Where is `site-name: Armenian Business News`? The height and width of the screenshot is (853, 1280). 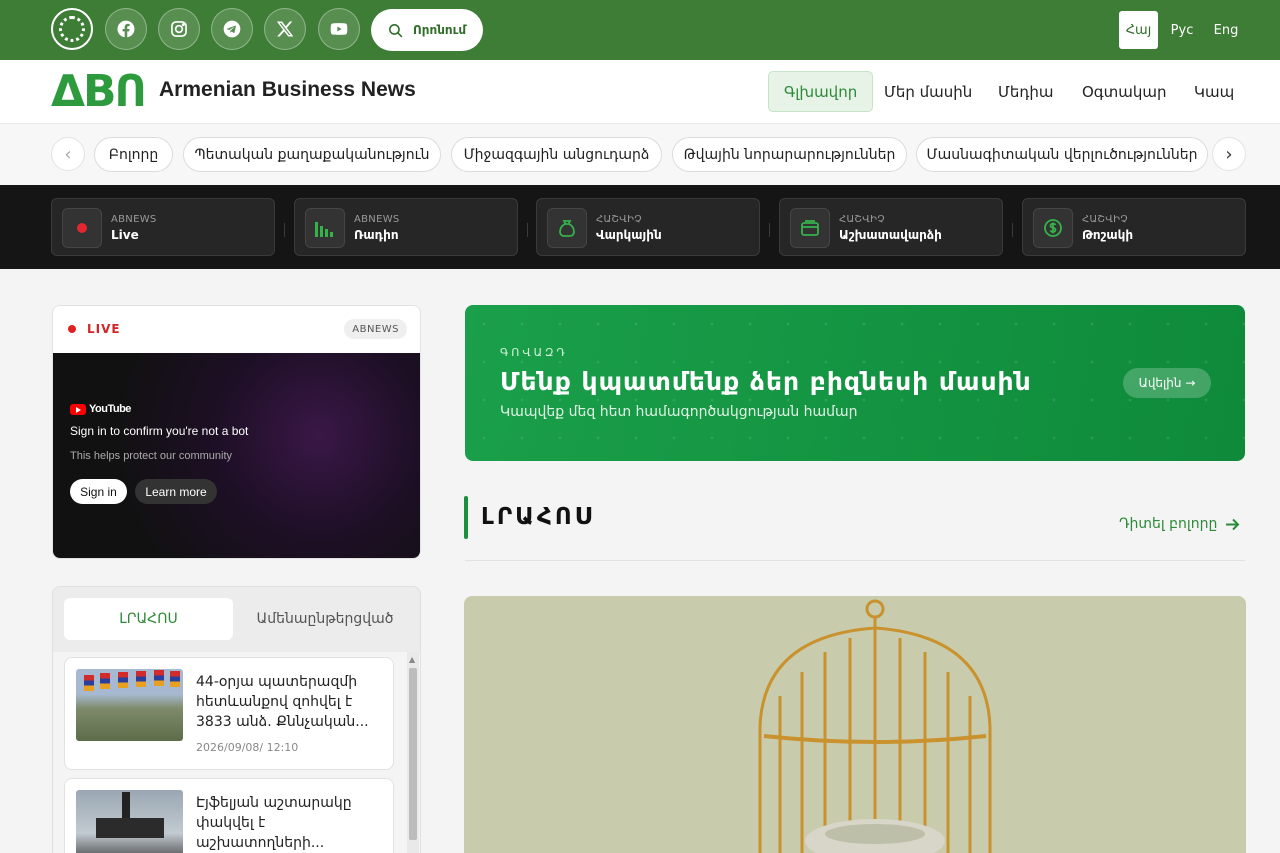
site-name: Armenian Business News is located at coordinates (287, 90).